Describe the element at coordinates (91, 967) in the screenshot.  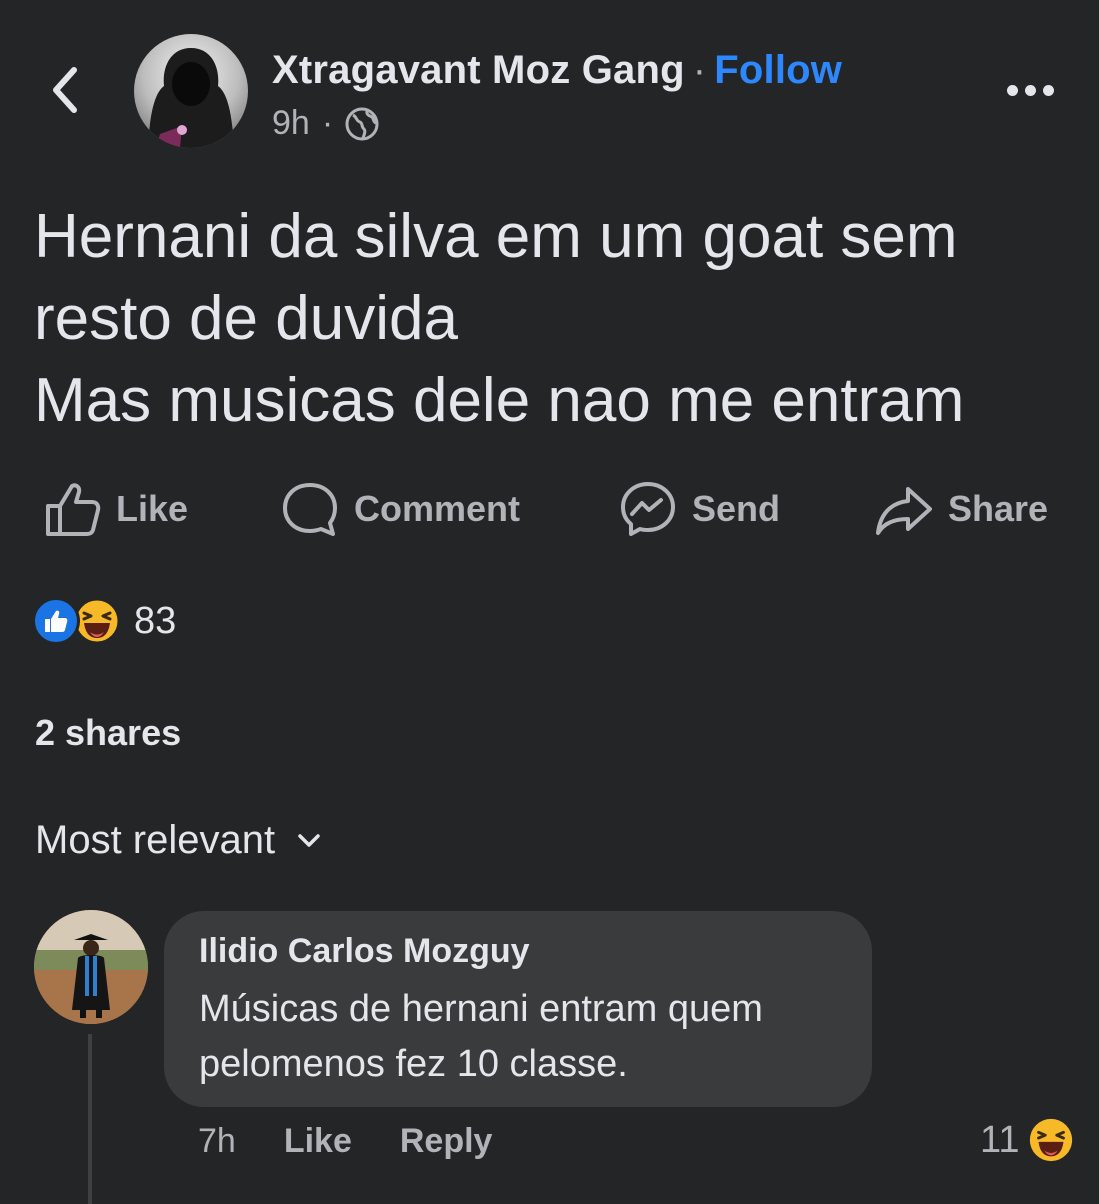
I see `commenter-avatar` at that location.